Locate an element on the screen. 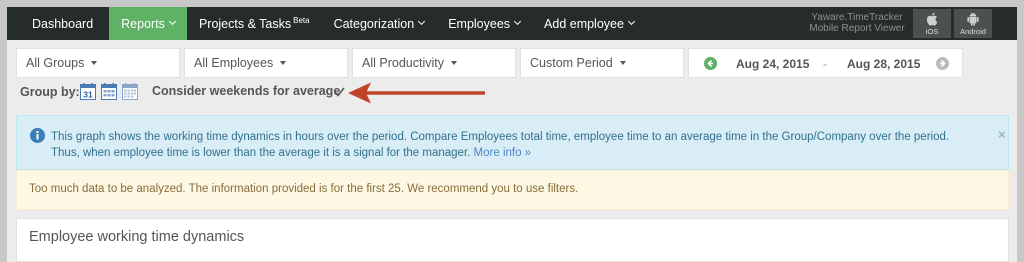 Image resolution: width=1024 pixels, height=262 pixels. nav-add-employee: Add employee is located at coordinates (589, 23).